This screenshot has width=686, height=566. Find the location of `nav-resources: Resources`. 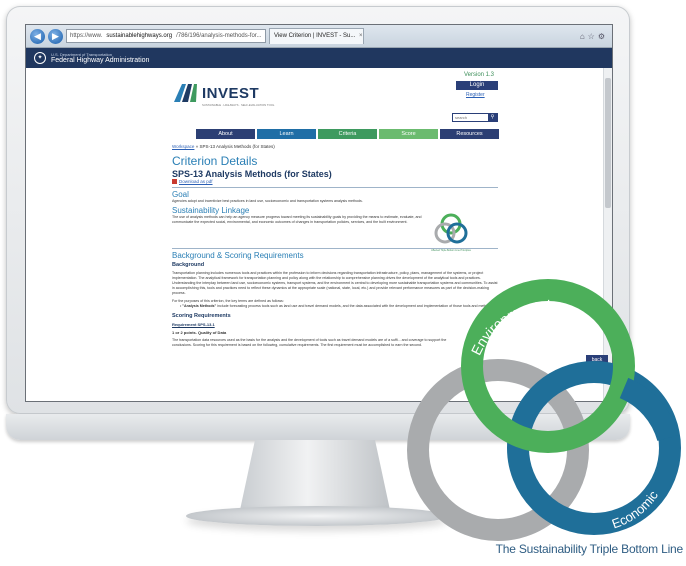

nav-resources: Resources is located at coordinates (469, 134).